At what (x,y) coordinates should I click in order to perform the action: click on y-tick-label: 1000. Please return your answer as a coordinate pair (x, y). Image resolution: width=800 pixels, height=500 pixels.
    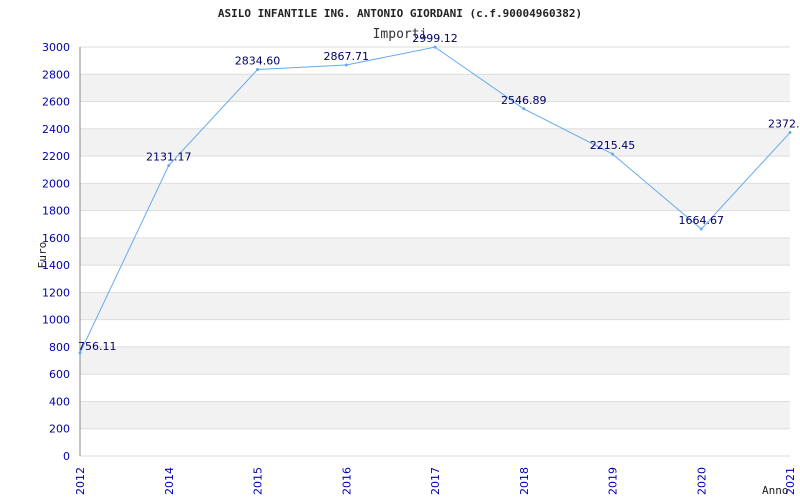
    Looking at the image, I should click on (56, 320).